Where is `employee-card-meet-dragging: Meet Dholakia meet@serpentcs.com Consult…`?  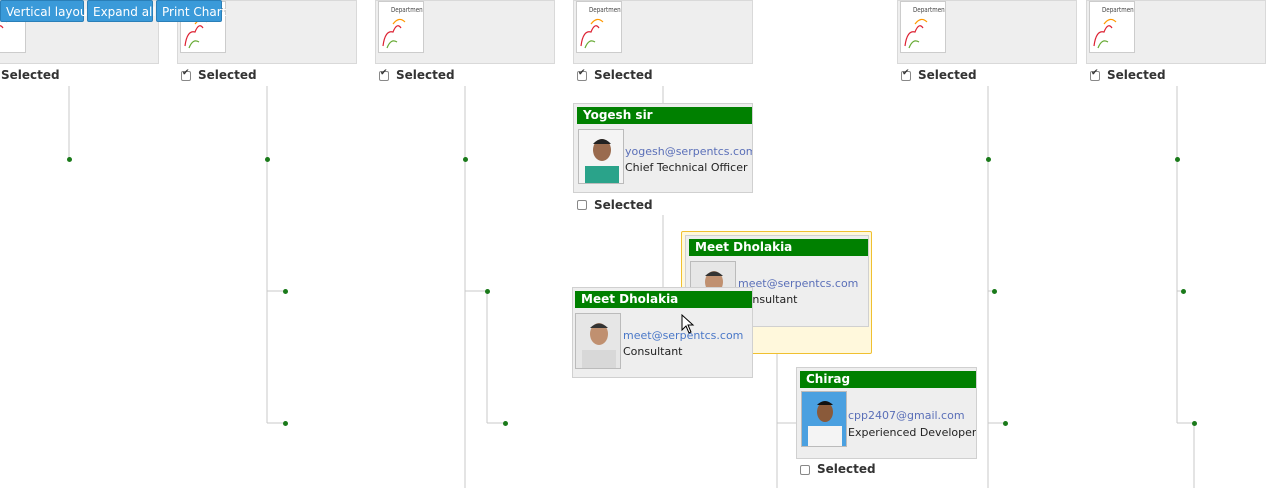
employee-card-meet-dragging: Meet Dholakia meet@serpentcs.com Consult… is located at coordinates (662, 332).